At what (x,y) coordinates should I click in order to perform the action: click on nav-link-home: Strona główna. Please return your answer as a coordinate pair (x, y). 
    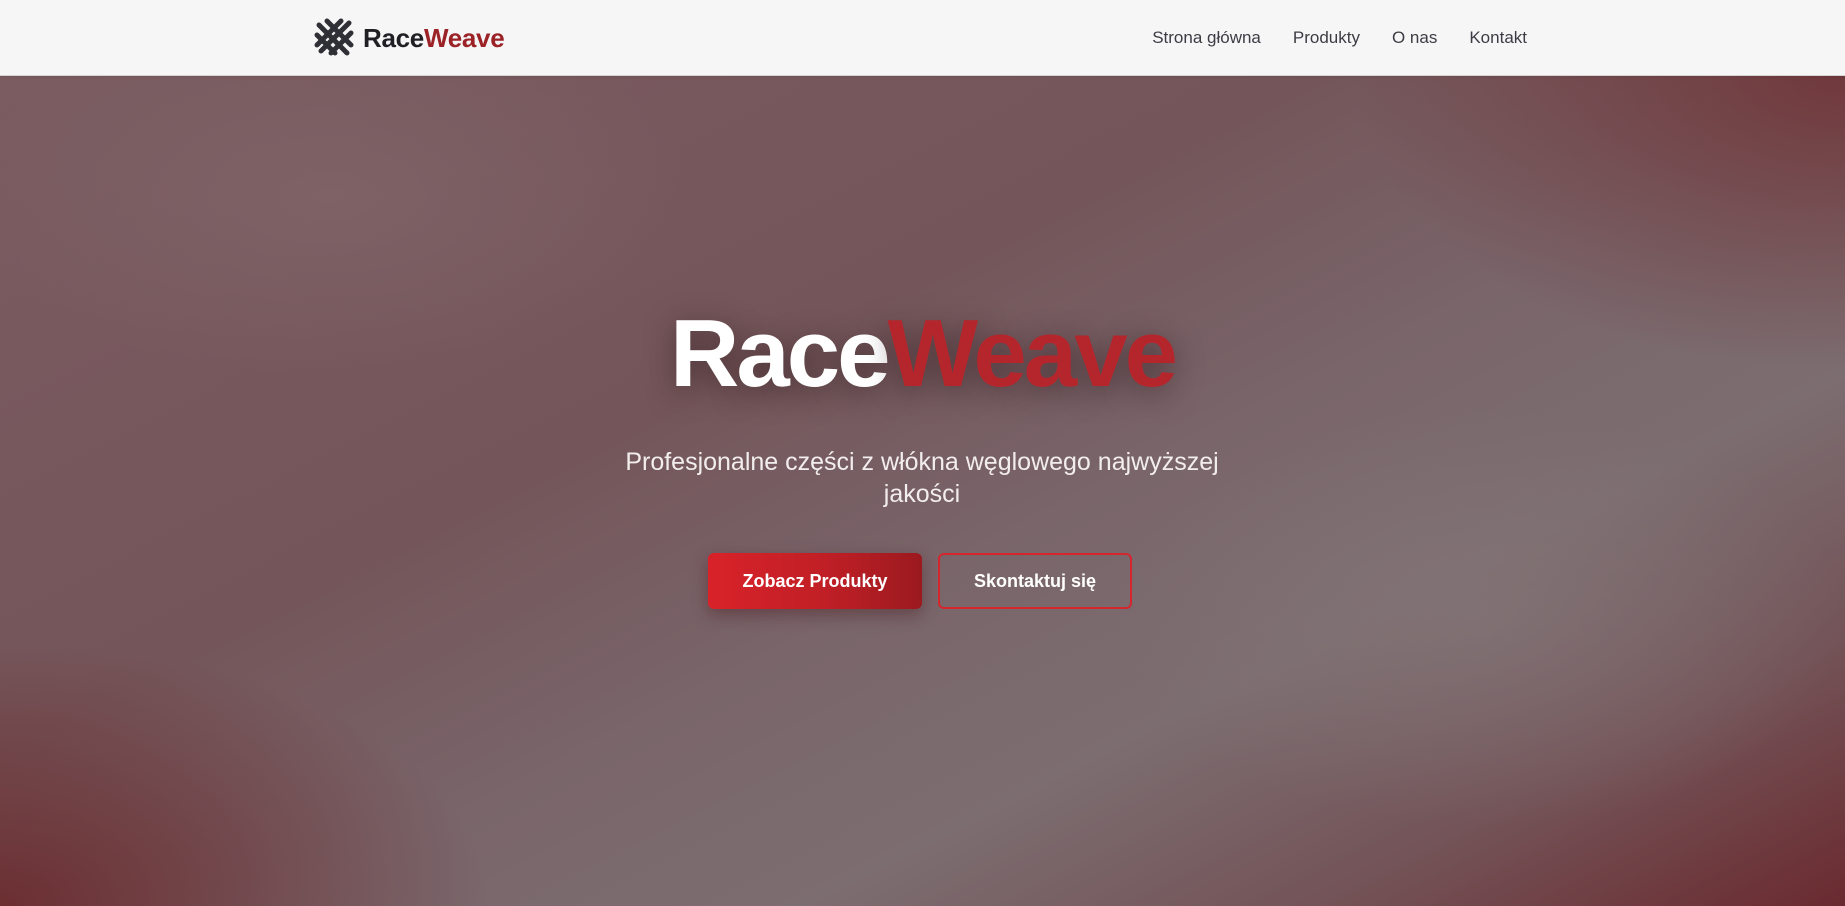
    Looking at the image, I should click on (1206, 38).